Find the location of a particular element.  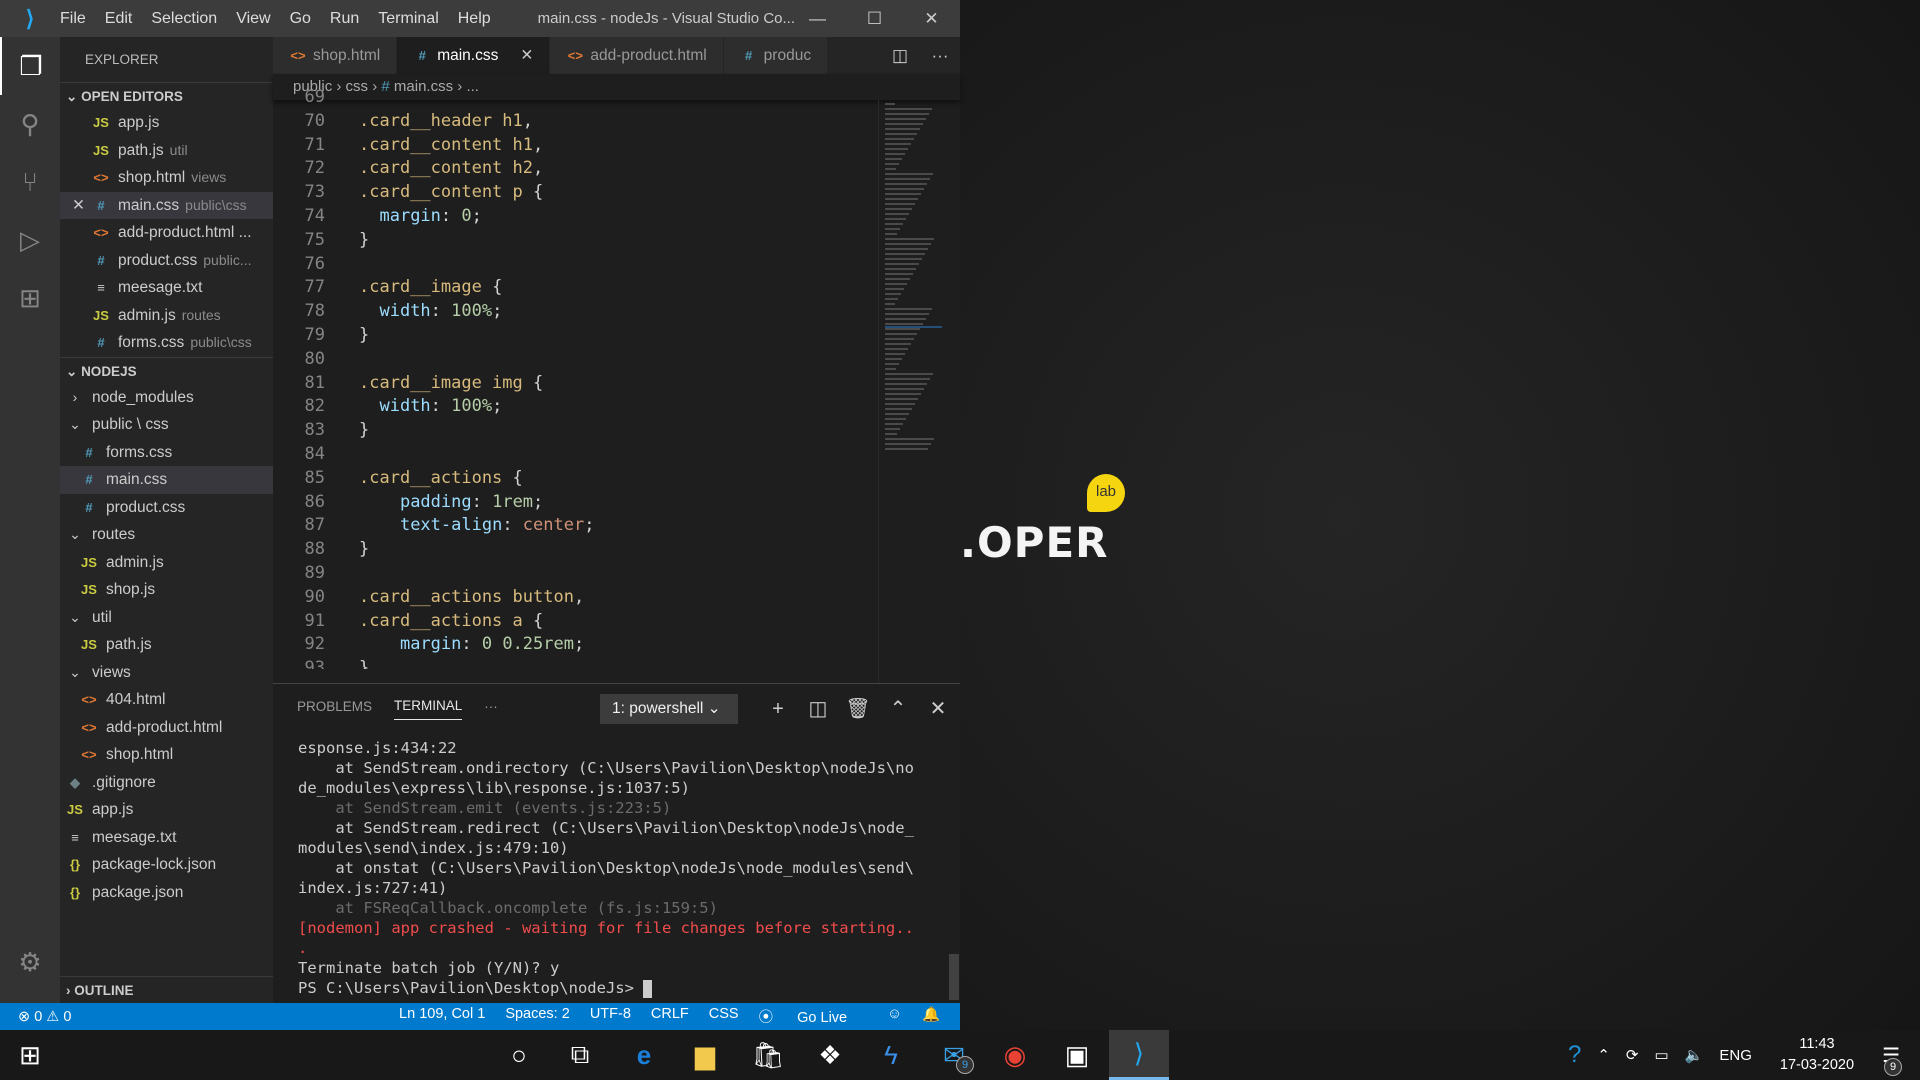

tree-folder: ⌄ public \ css is located at coordinates (166, 425).